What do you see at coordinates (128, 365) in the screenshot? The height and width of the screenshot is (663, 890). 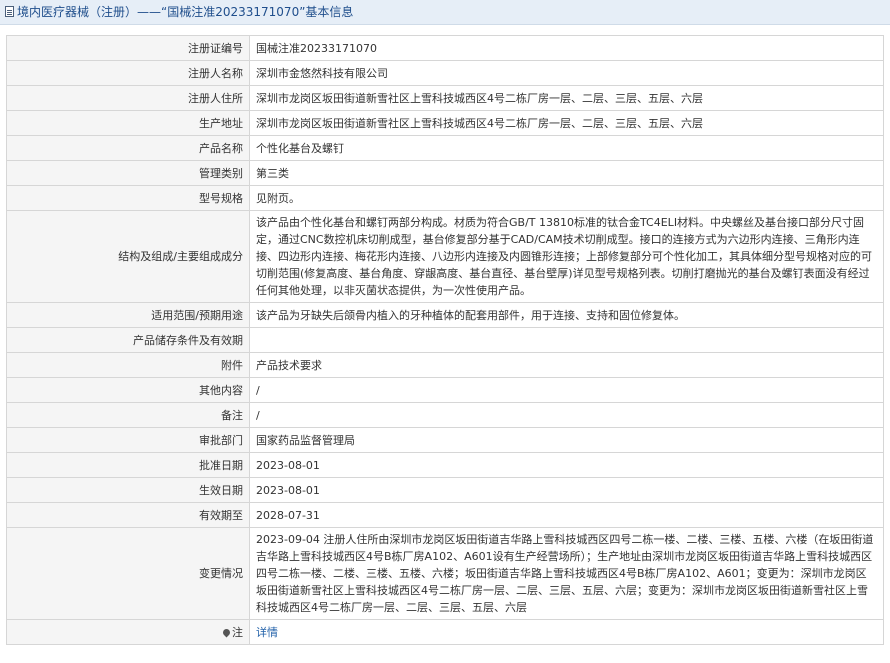 I see `label-attachment: 附件` at bounding box center [128, 365].